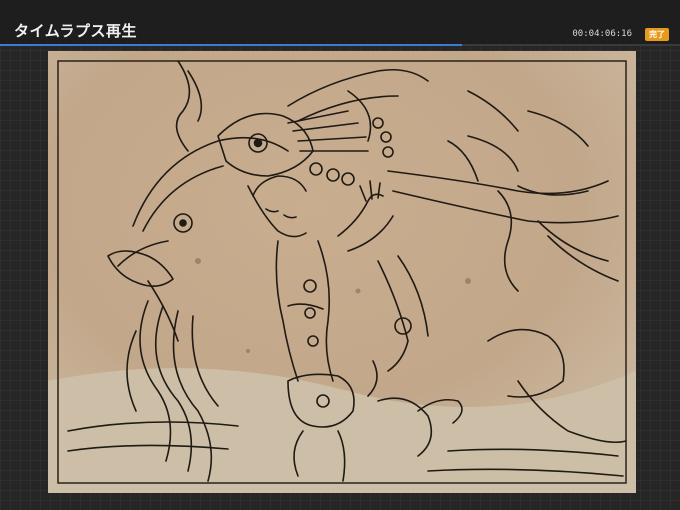 This screenshot has width=680, height=510. Describe the element at coordinates (231, 45) in the screenshot. I see `playback-progress-fill` at that location.